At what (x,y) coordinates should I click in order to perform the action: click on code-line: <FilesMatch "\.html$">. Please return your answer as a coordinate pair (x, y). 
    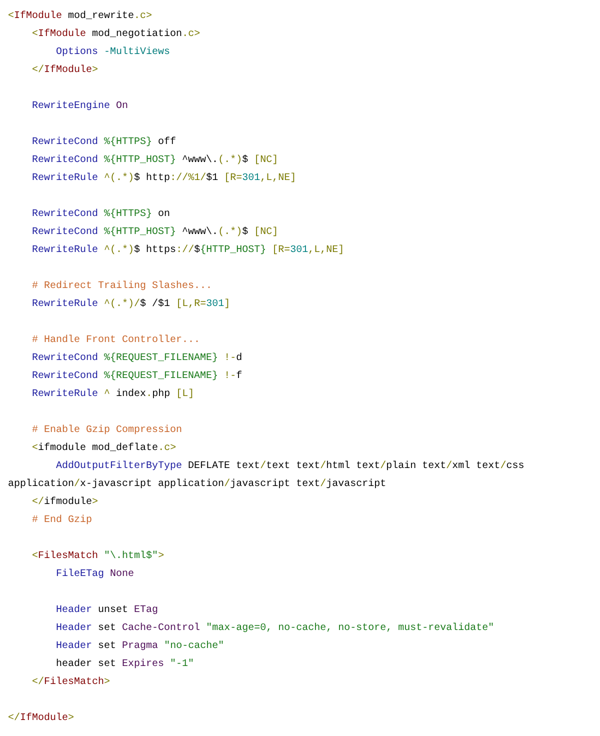
    Looking at the image, I should click on (98, 557).